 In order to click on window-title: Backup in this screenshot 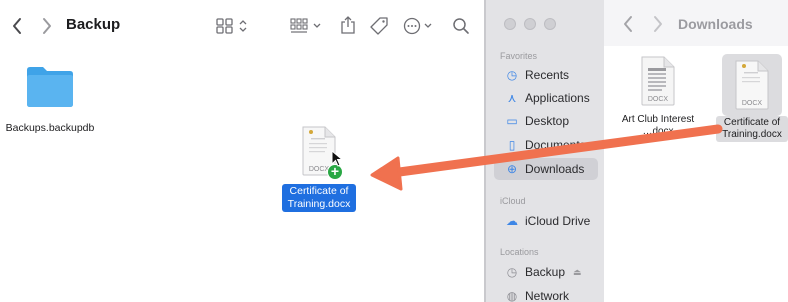, I will do `click(93, 24)`.